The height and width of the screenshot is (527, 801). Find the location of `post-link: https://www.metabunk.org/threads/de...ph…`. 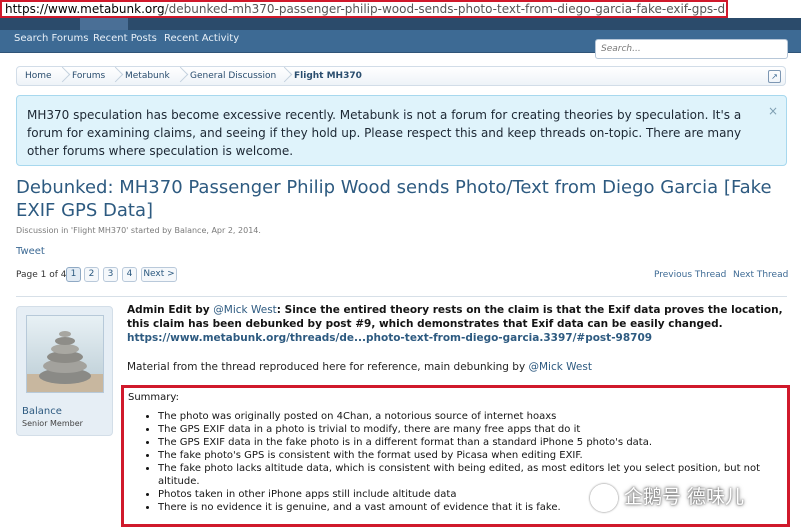

post-link: https://www.metabunk.org/threads/de...ph… is located at coordinates (389, 338).